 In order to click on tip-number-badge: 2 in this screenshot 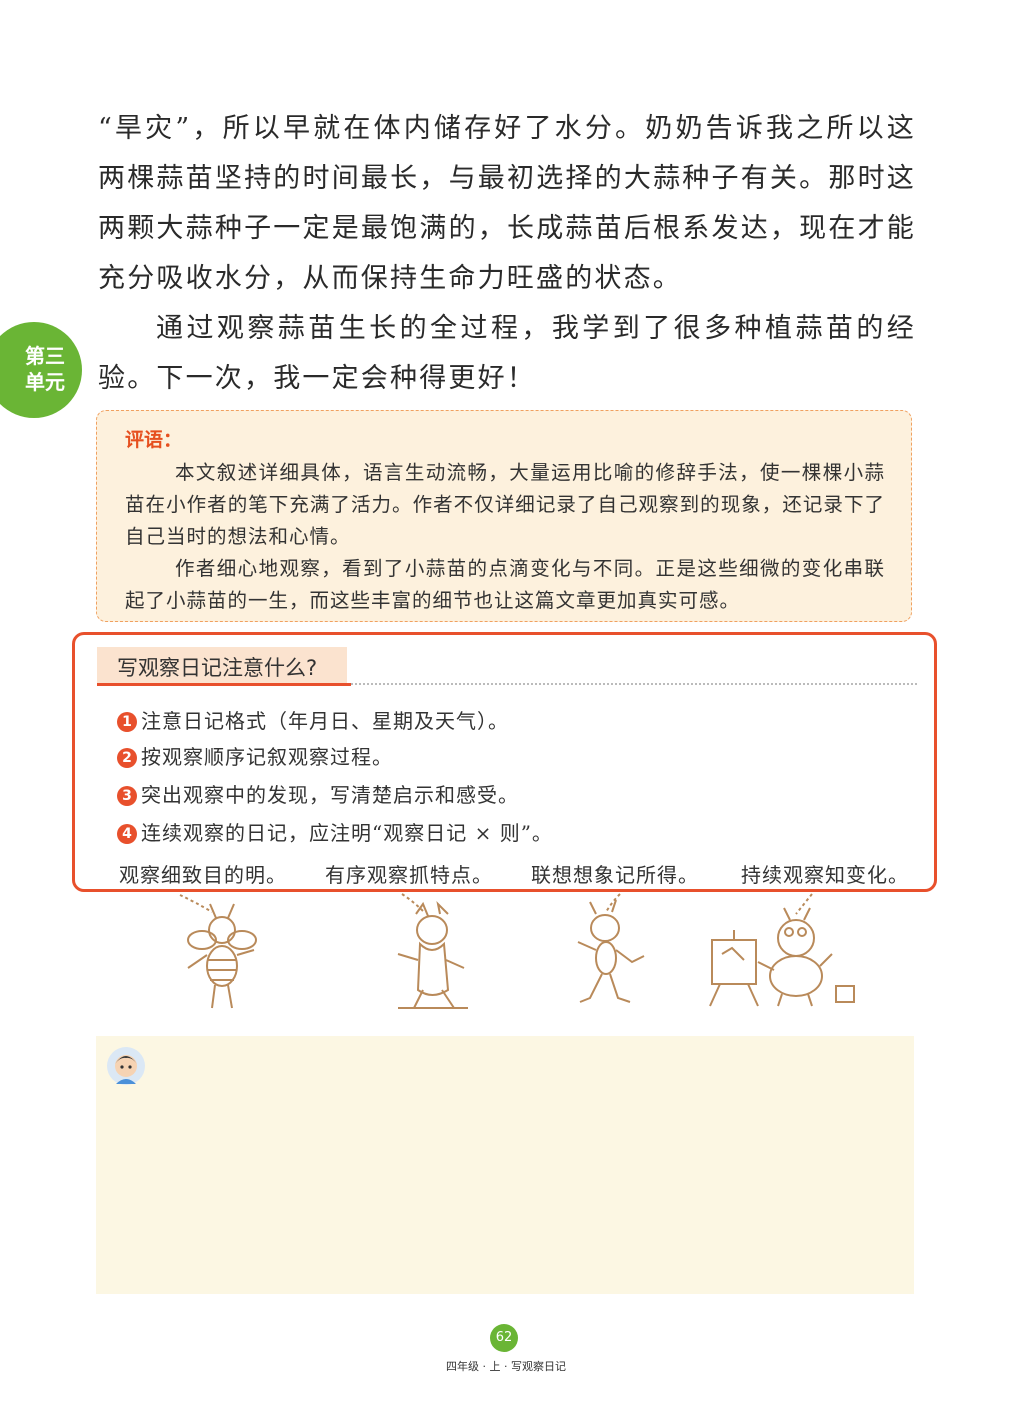, I will do `click(127, 758)`.